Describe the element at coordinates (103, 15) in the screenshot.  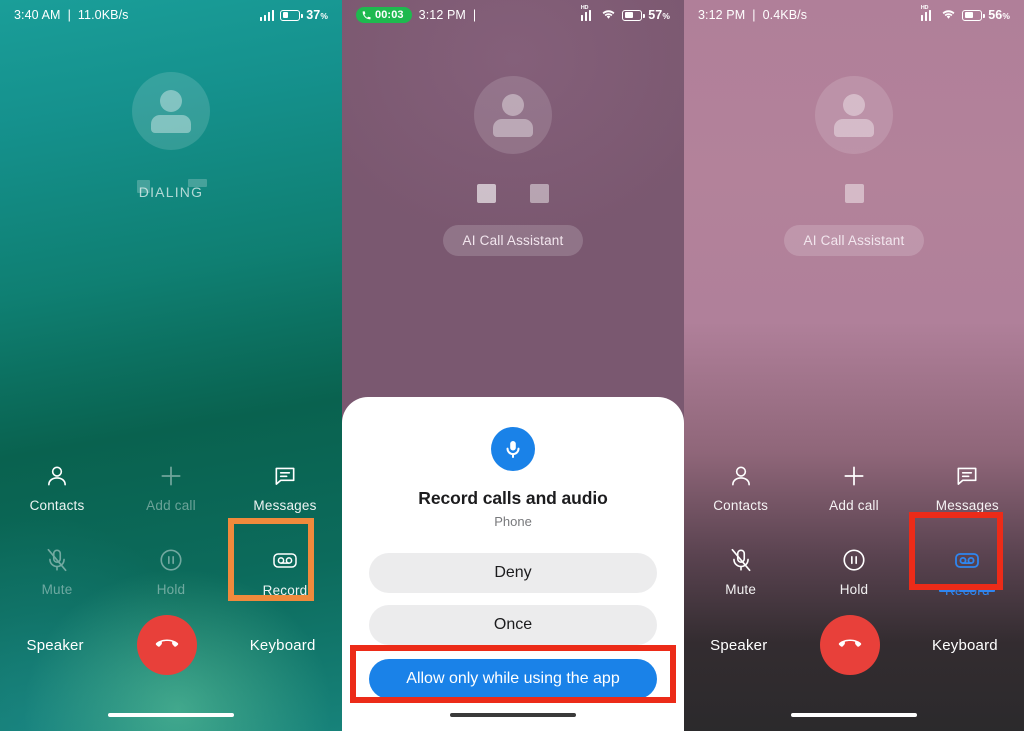
I see `status-network-speed: 11.0KB/s` at that location.